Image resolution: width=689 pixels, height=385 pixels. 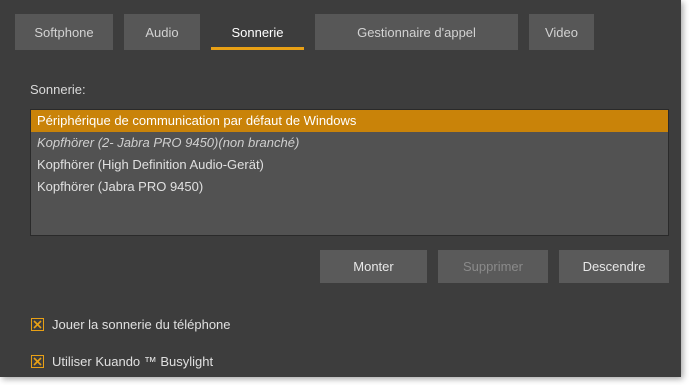 I want to click on play-ring-checkbox, so click(x=37, y=324).